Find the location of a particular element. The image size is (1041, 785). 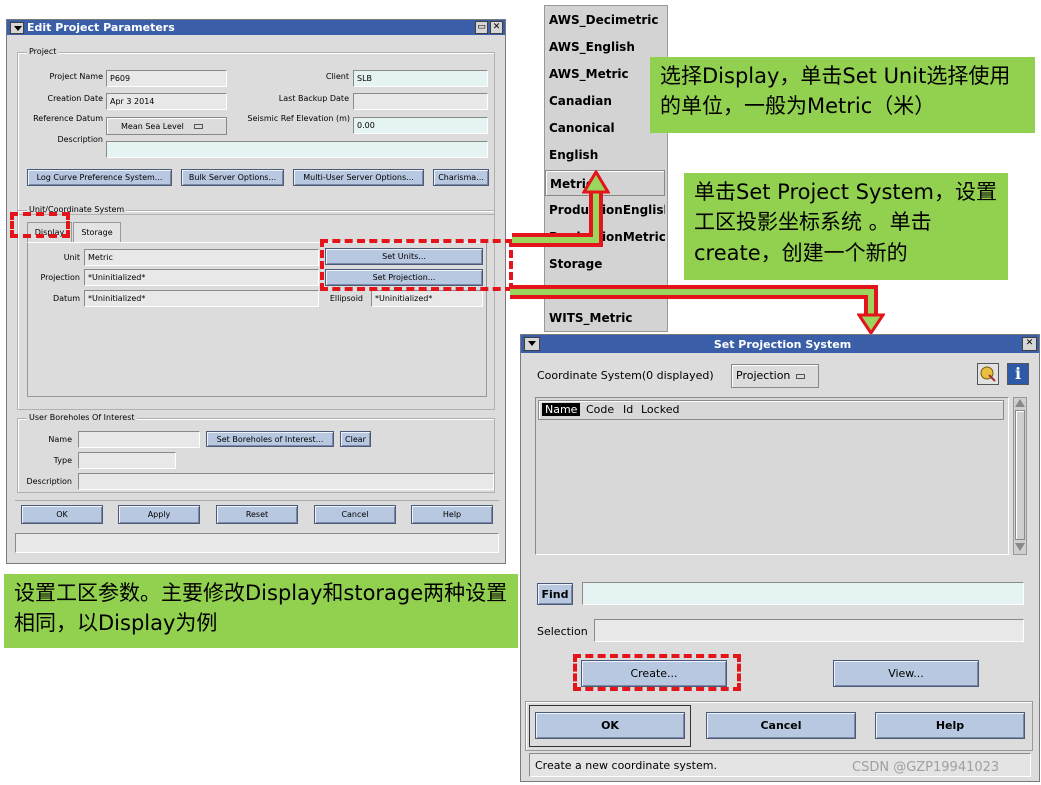

edit-status-bar is located at coordinates (257, 543).